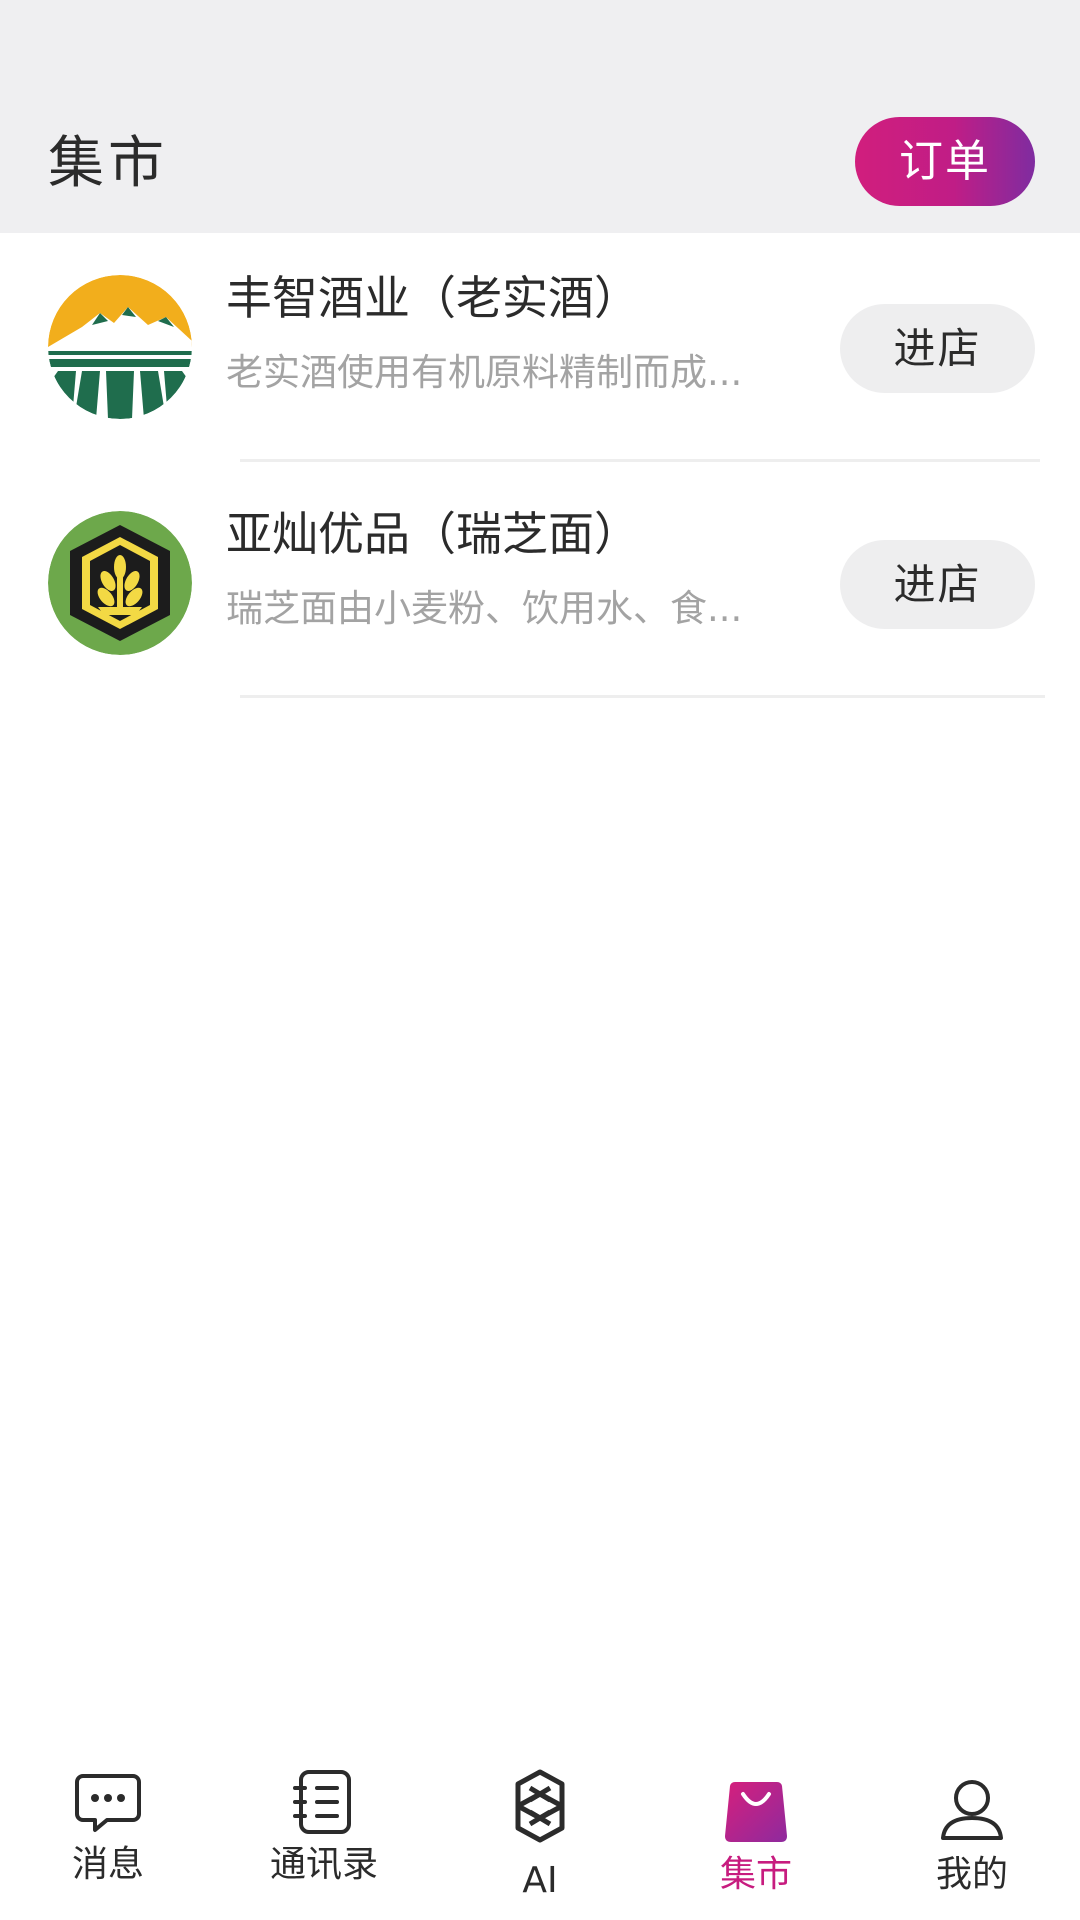  I want to click on nav-label: AI, so click(540, 1880).